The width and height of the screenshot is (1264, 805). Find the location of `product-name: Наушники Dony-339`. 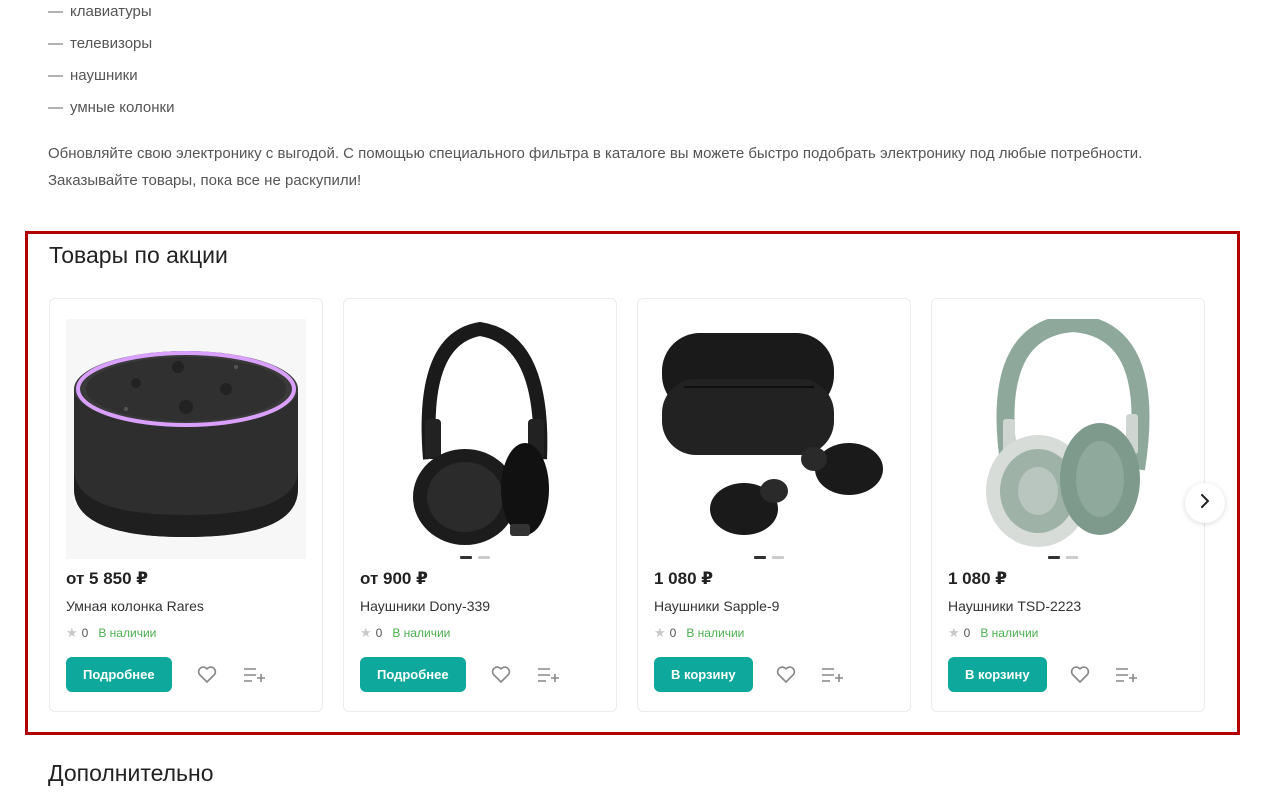

product-name: Наушники Dony-339 is located at coordinates (425, 606).